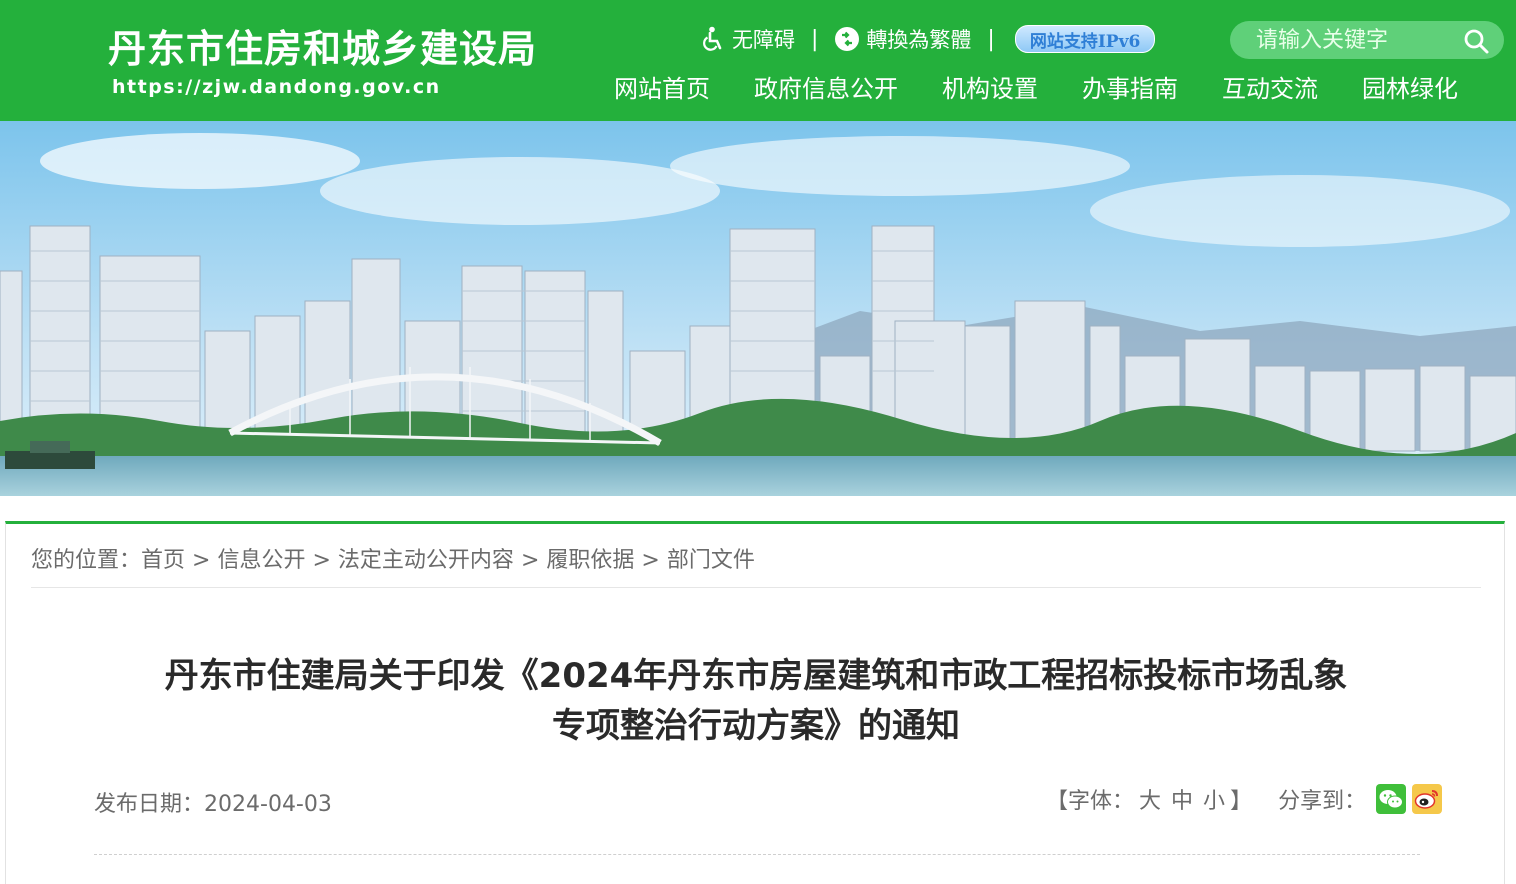  I want to click on nav-item-home: 网站首页, so click(662, 89).